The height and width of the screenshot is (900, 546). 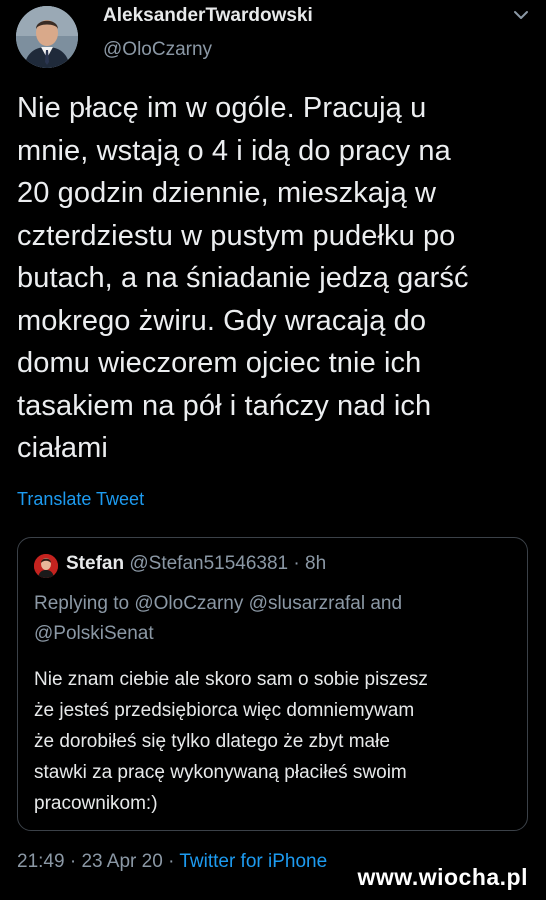 I want to click on author-avatar, so click(x=47, y=37).